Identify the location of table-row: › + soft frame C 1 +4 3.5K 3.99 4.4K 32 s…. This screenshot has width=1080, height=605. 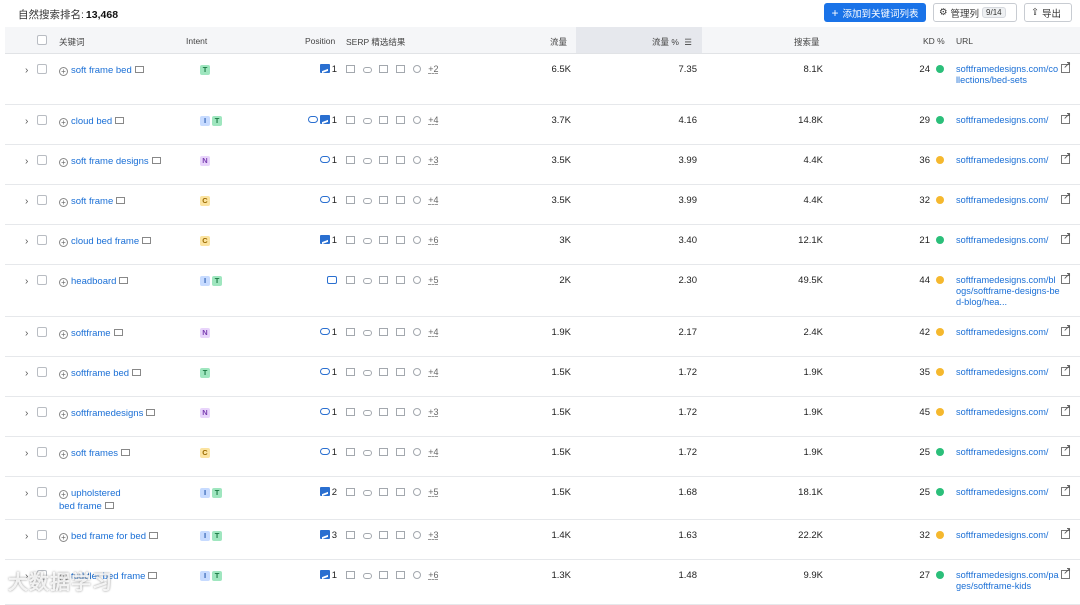
(542, 205).